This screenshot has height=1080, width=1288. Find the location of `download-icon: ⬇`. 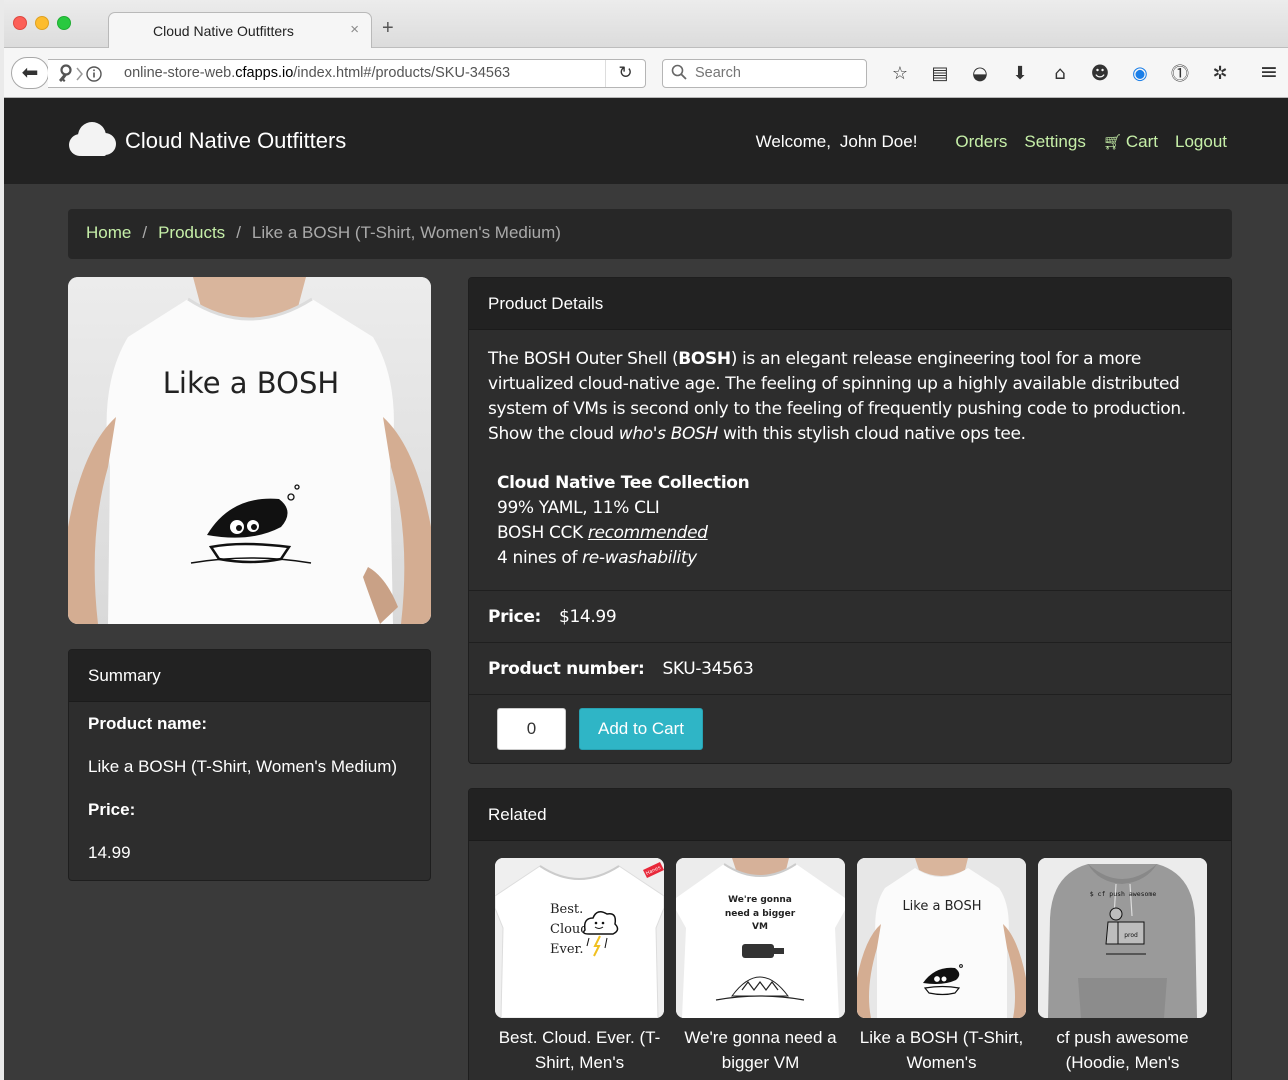

download-icon: ⬇ is located at coordinates (1020, 73).